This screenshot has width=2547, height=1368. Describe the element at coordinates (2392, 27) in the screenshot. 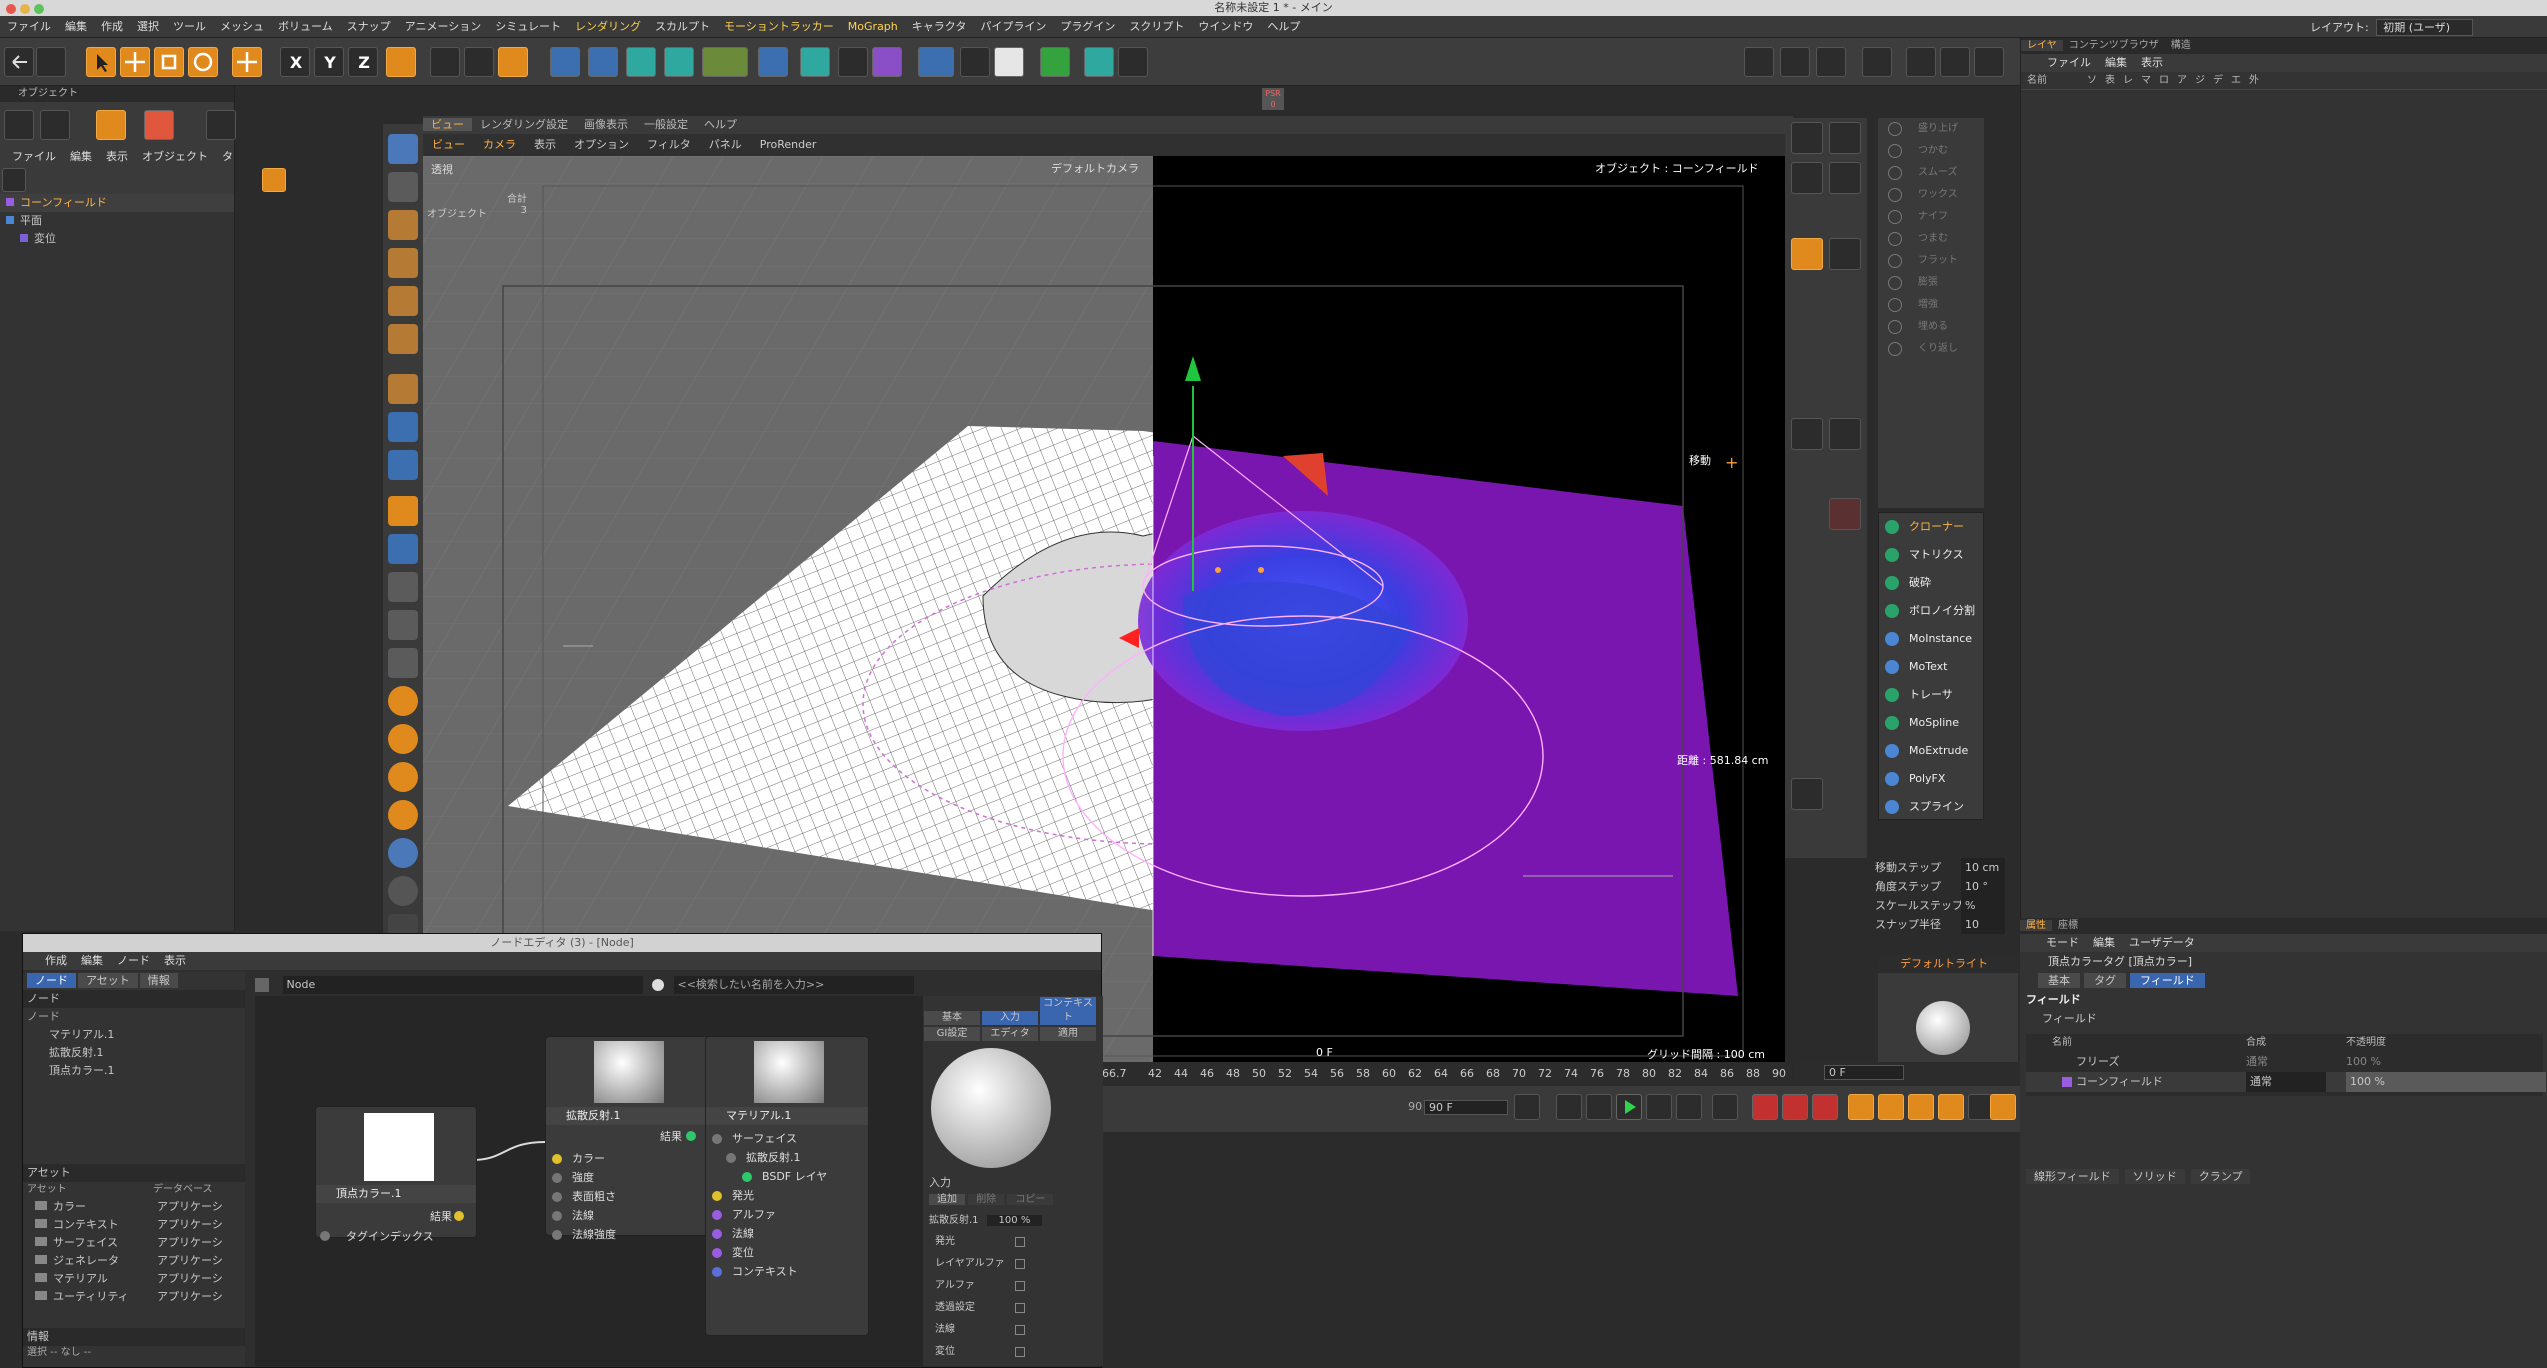

I see `layout-selector: レイアウト: 初期 (ユーザ)` at that location.